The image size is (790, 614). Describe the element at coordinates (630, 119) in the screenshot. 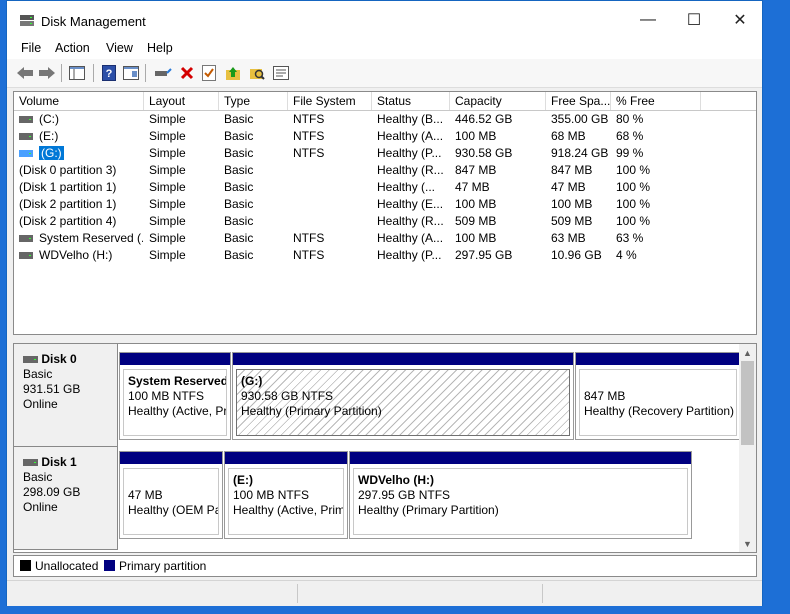

I see `cell-pct: 80 %` at that location.